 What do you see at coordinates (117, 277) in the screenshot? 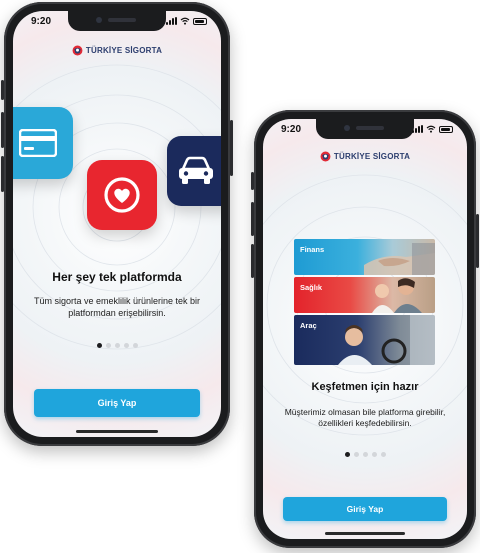
I see `onboarding-title: Her şey tek platformda` at bounding box center [117, 277].